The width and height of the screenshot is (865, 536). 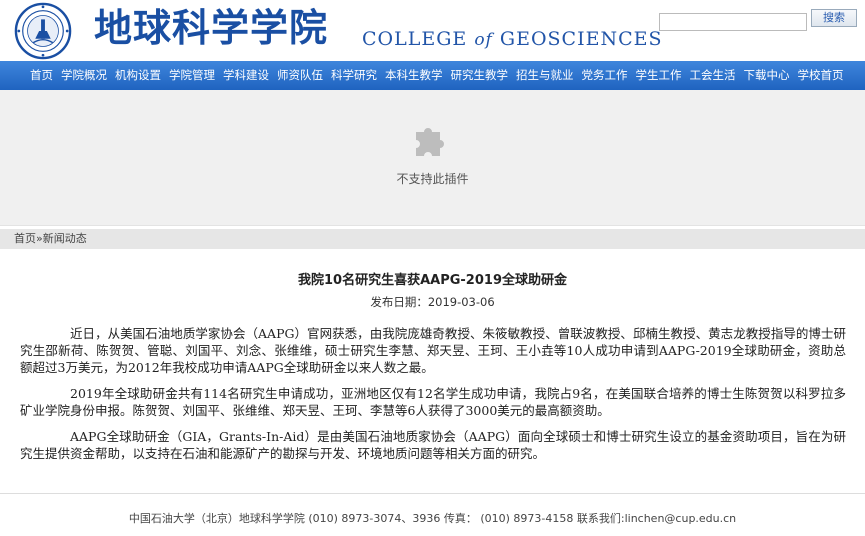 I want to click on article-title: 我院10名研究生喜获AAPG-2019全球助研金, so click(x=432, y=280).